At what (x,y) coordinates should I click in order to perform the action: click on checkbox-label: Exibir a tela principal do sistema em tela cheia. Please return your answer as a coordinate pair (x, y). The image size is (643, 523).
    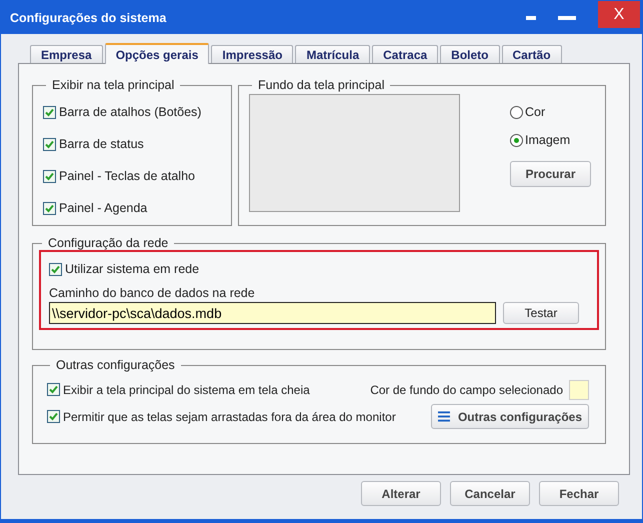
    Looking at the image, I should click on (186, 389).